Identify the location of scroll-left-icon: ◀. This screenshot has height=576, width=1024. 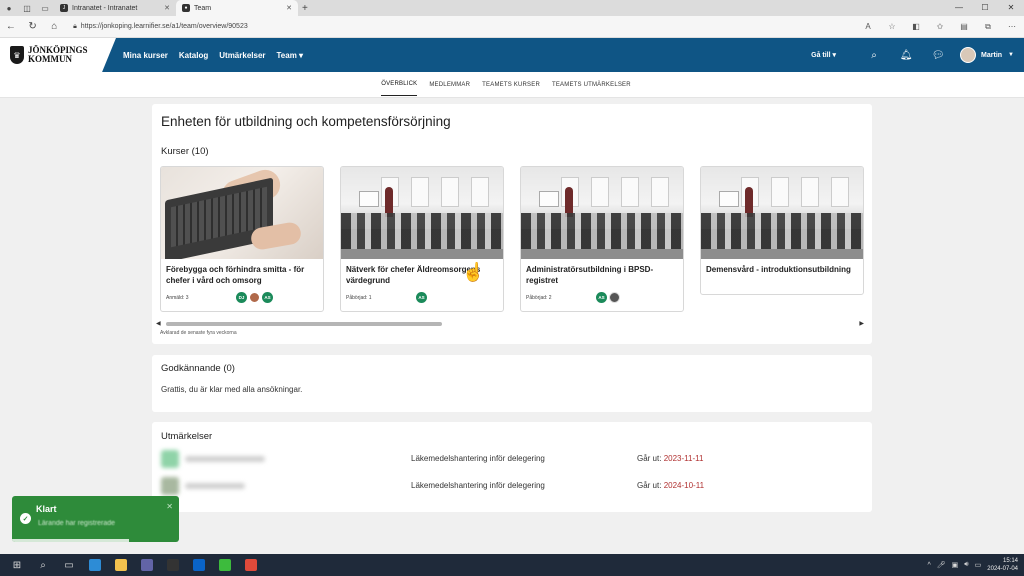
(158, 323).